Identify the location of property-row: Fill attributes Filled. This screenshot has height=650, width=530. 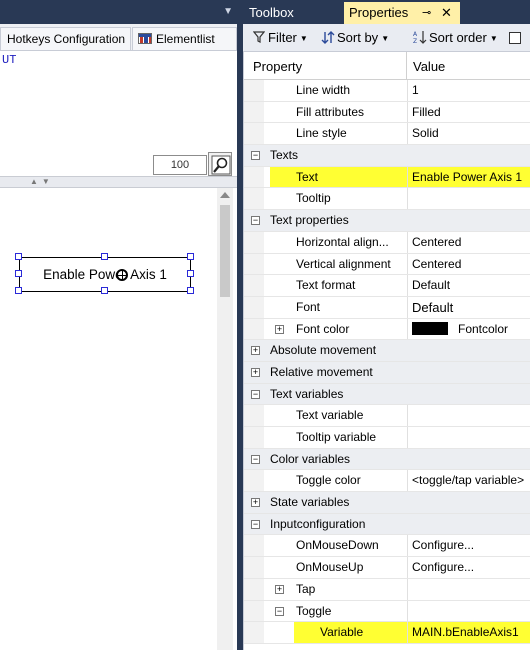
(387, 112).